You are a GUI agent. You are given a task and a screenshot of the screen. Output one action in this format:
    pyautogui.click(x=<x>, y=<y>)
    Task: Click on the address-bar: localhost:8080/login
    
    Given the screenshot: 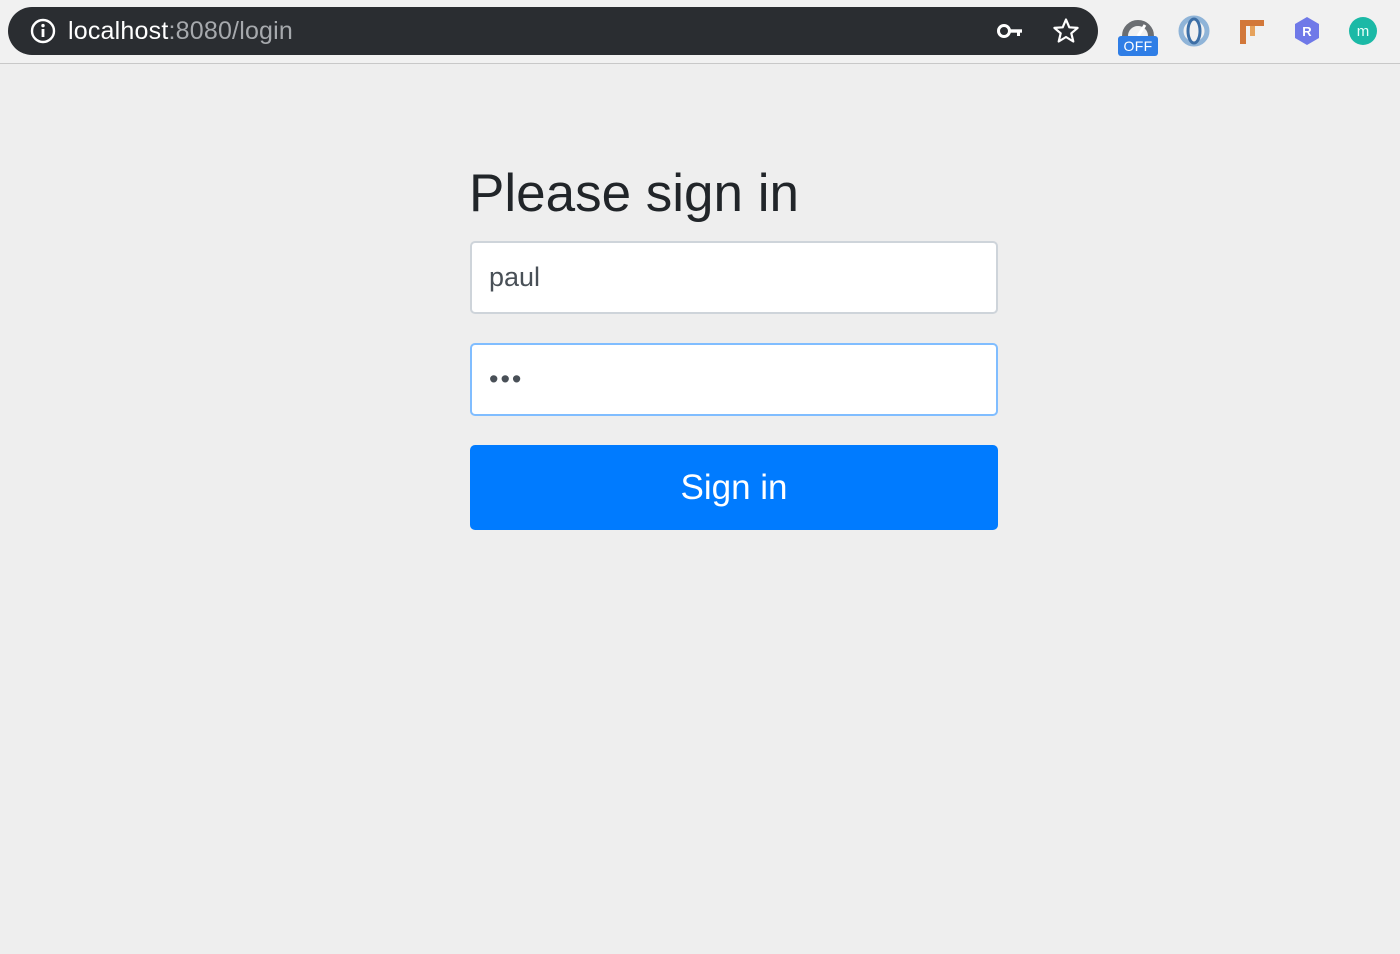 What is the action you would take?
    pyautogui.click(x=553, y=31)
    